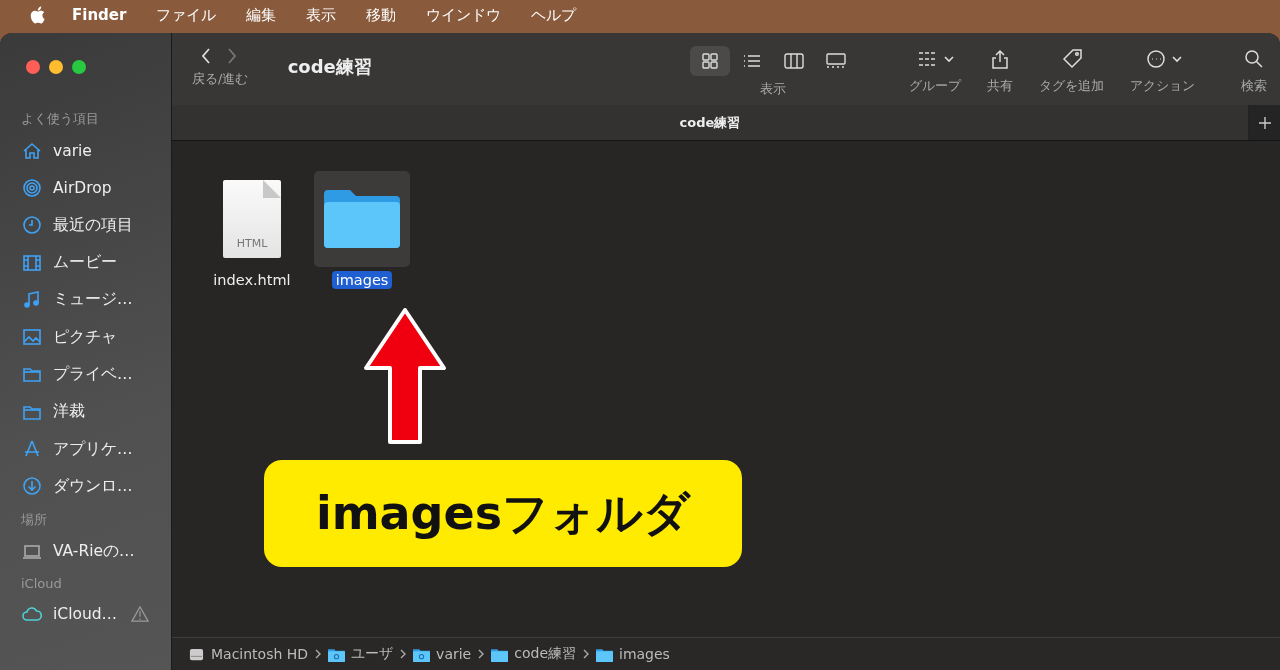 This screenshot has width=1280, height=670. What do you see at coordinates (32, 486) in the screenshot?
I see `download-icon` at bounding box center [32, 486].